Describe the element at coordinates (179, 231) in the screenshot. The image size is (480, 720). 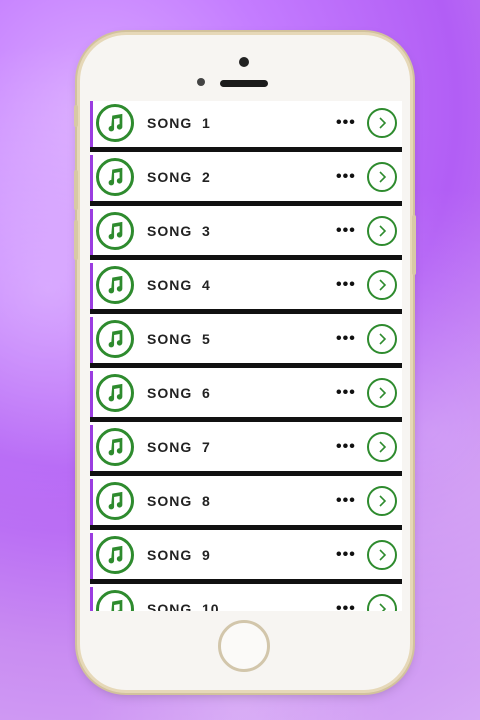
I see `song-title: SONG 3` at that location.